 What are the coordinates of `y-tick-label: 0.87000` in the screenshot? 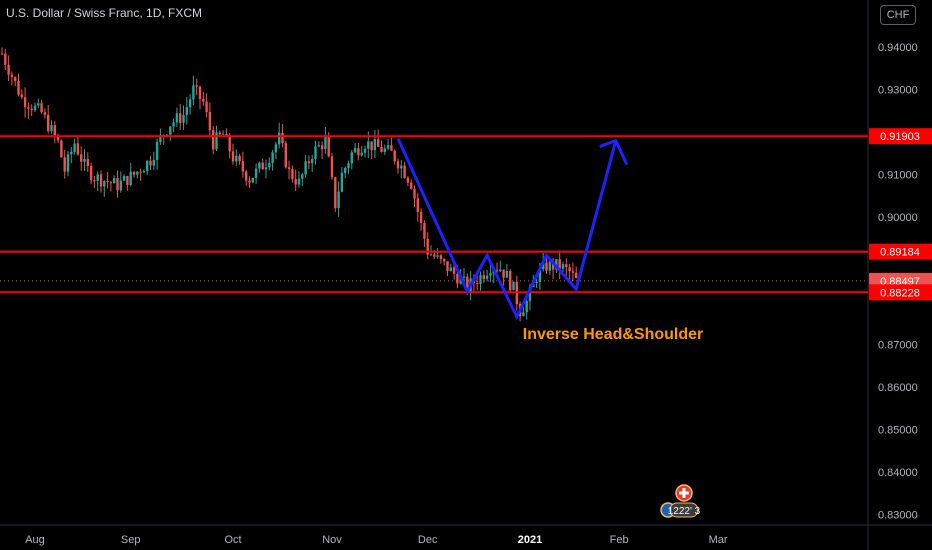 It's located at (898, 345).